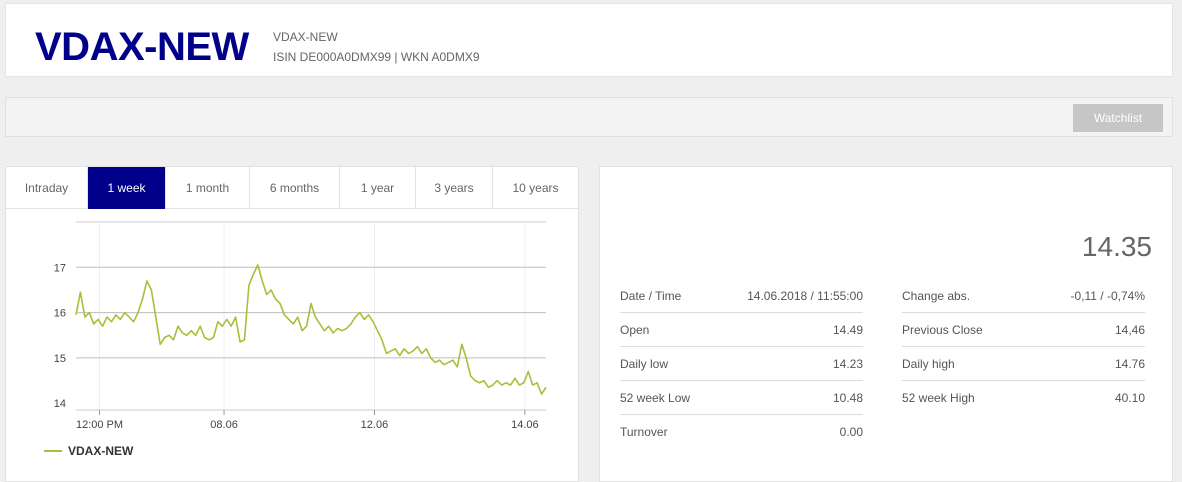  I want to click on chart-legend: VDAX-NEW, so click(88, 451).